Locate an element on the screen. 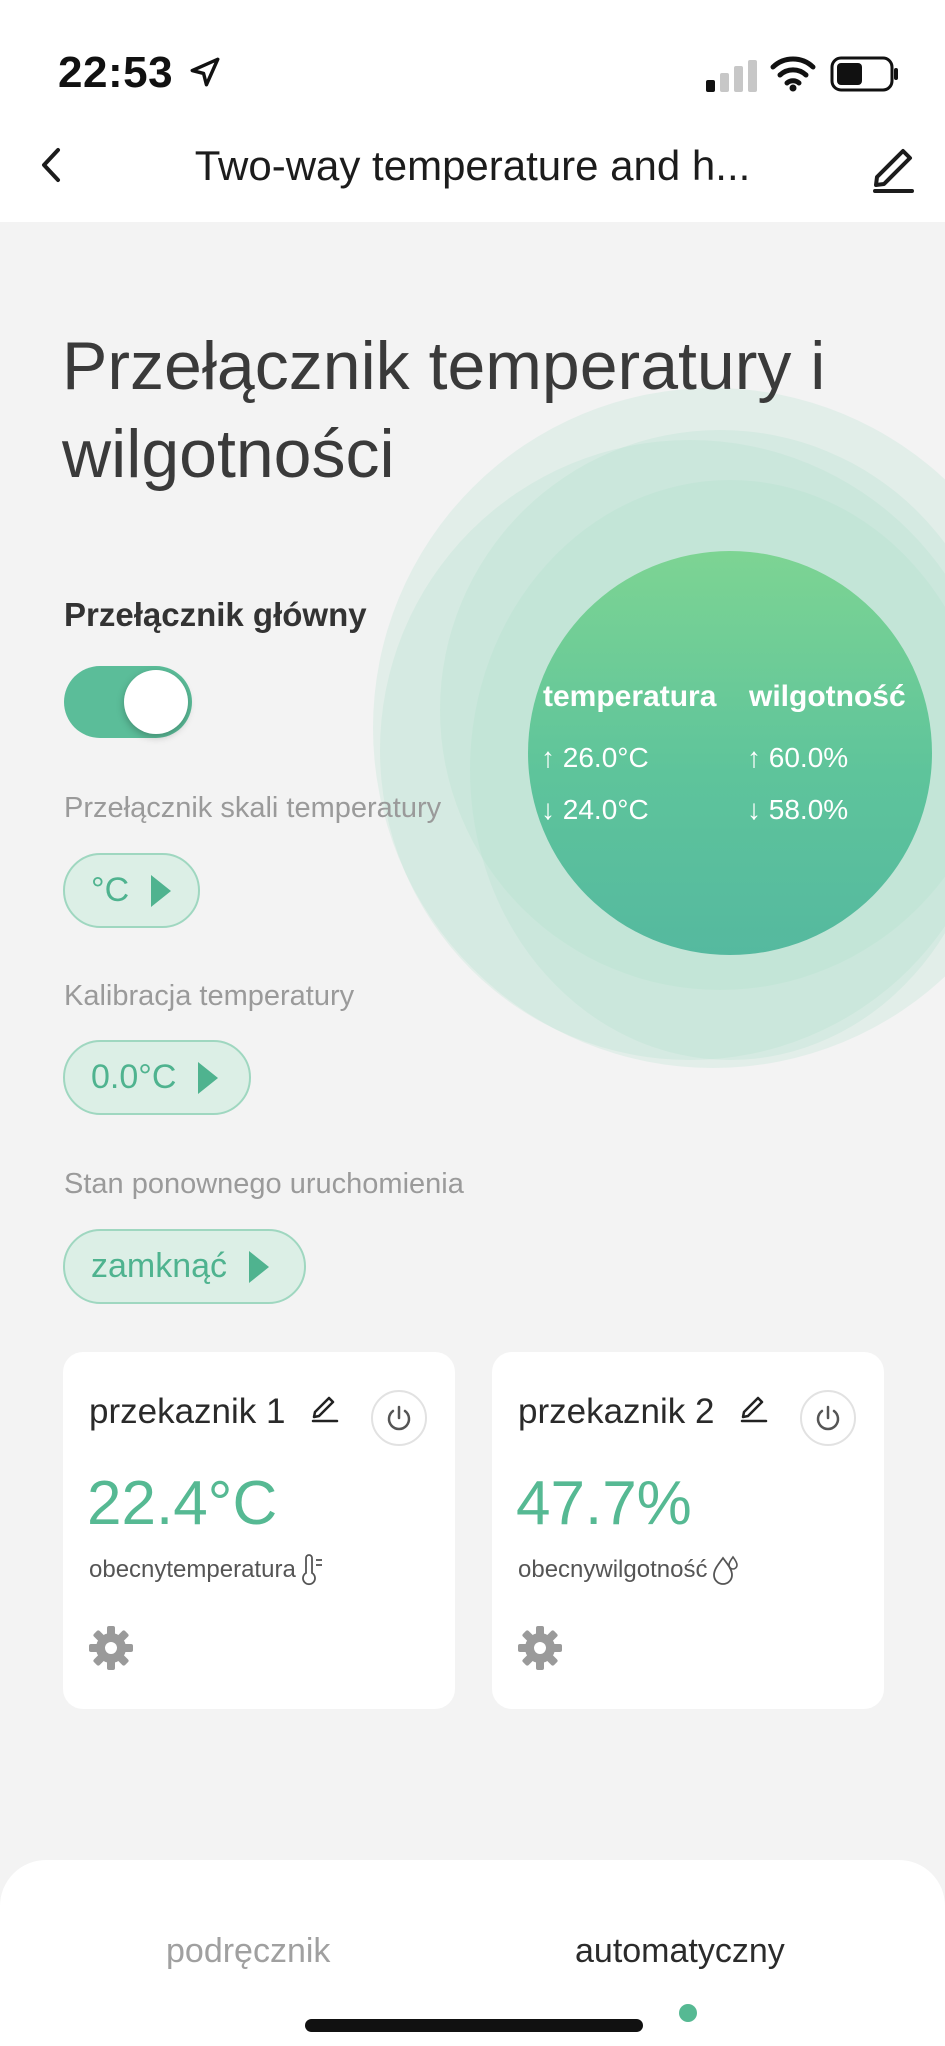 Image resolution: width=945 pixels, height=2046 pixels. restart-state-button: zamknąć is located at coordinates (184, 1266).